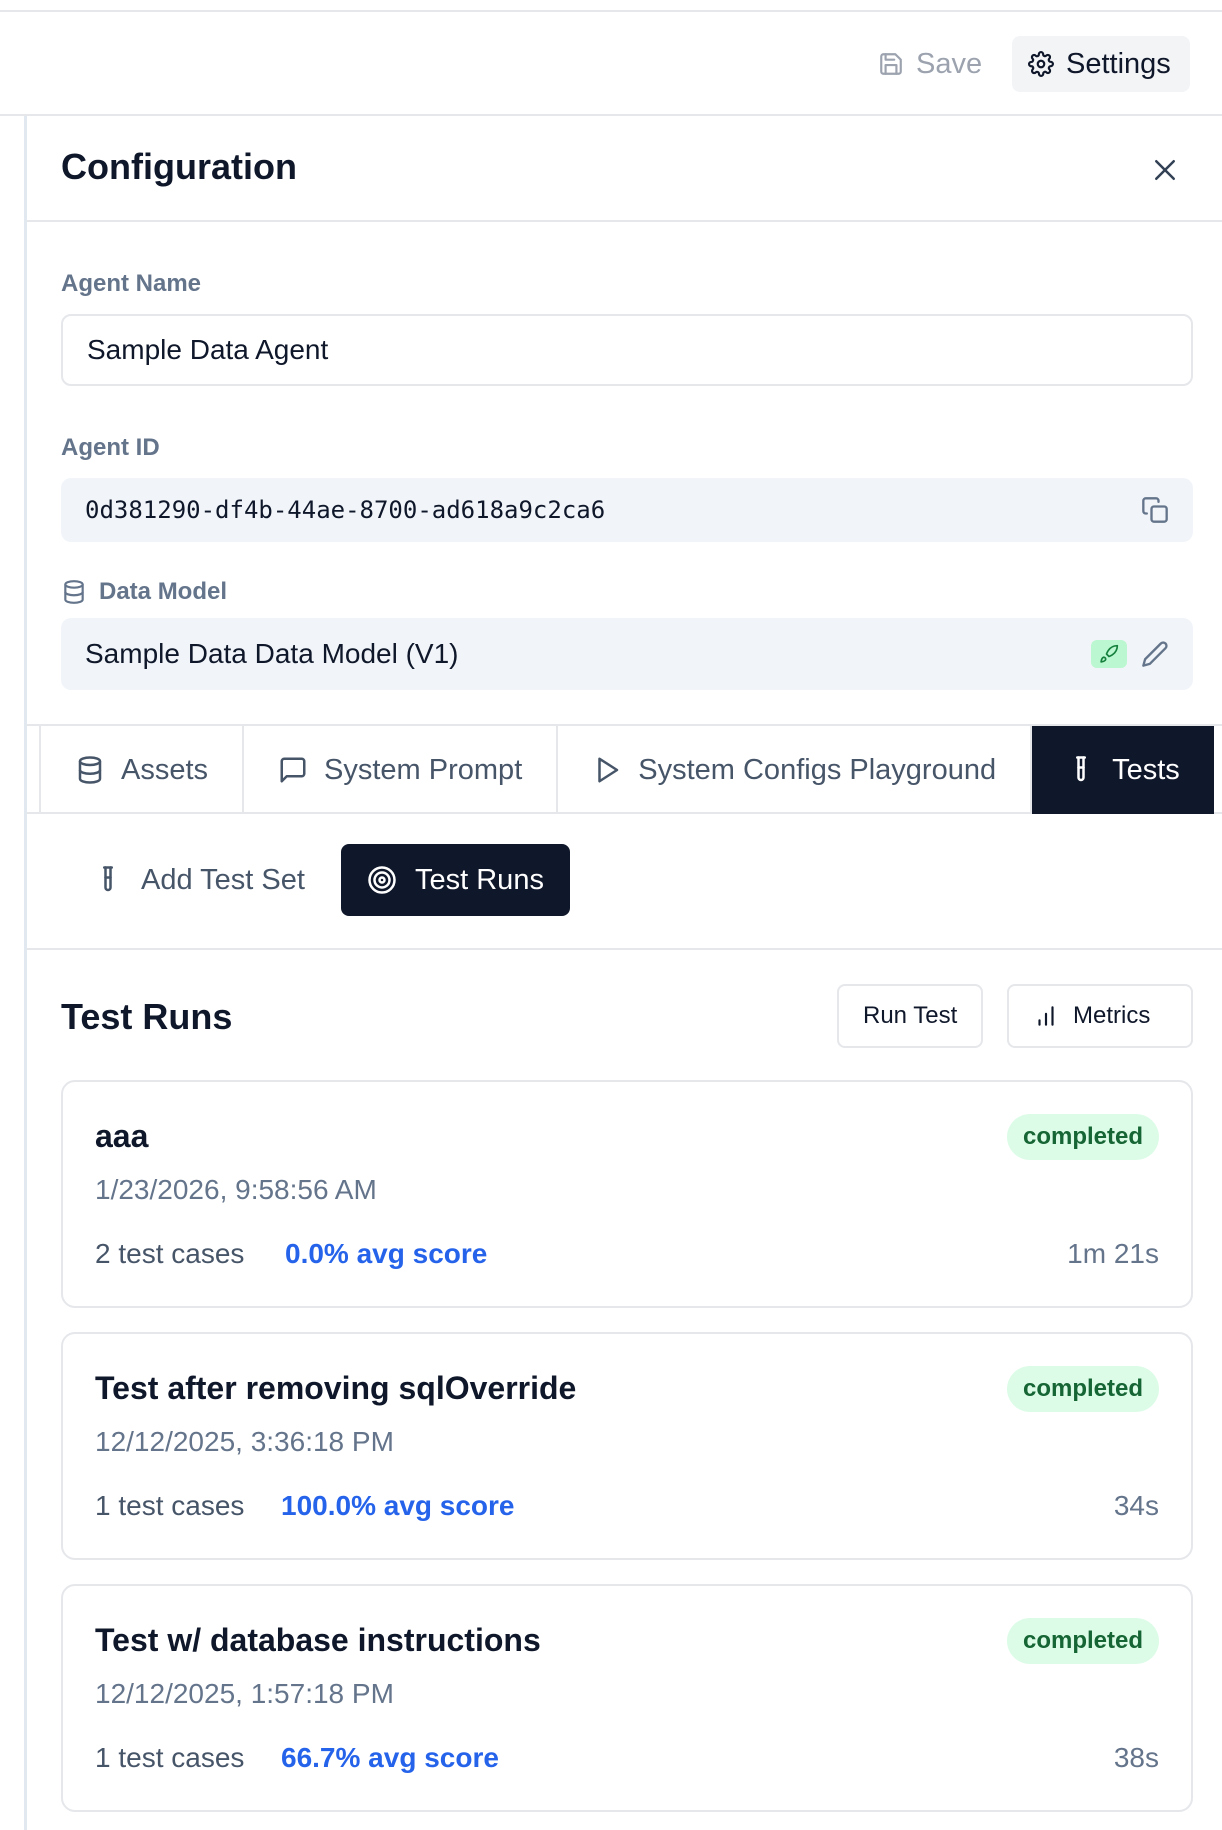  What do you see at coordinates (12, 973) in the screenshot?
I see `left-gutter` at bounding box center [12, 973].